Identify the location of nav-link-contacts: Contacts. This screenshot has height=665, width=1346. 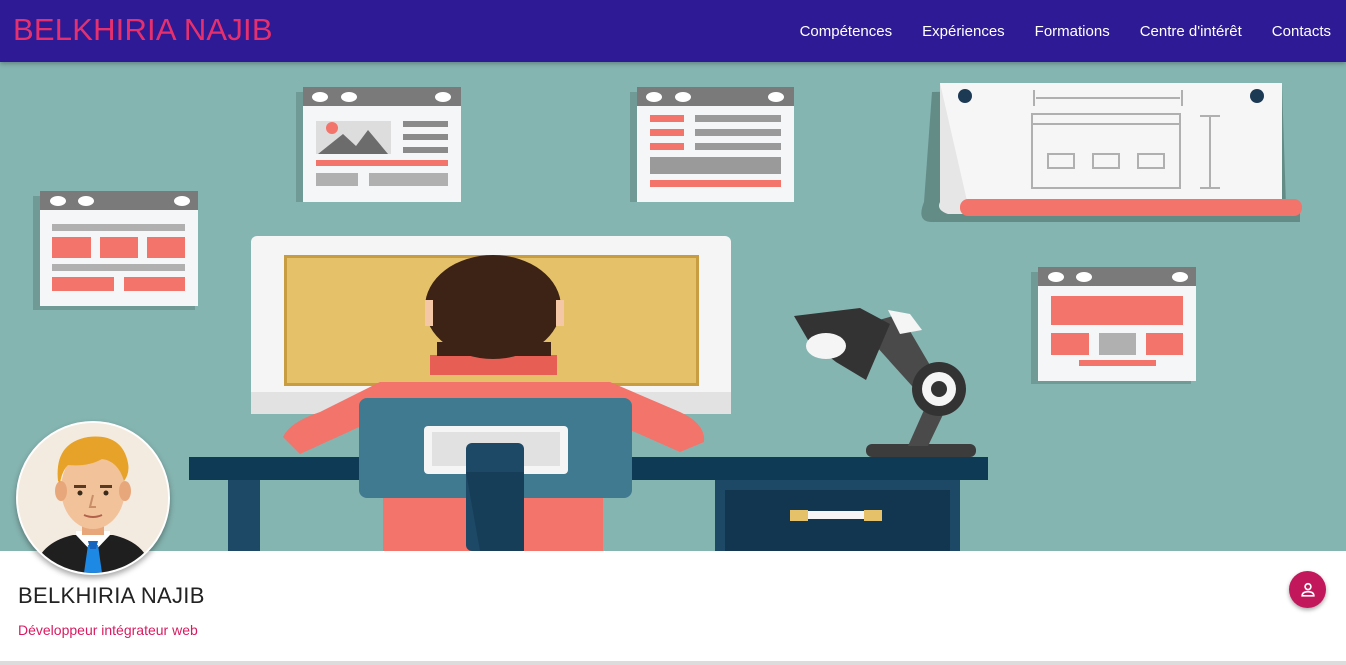
(1301, 31).